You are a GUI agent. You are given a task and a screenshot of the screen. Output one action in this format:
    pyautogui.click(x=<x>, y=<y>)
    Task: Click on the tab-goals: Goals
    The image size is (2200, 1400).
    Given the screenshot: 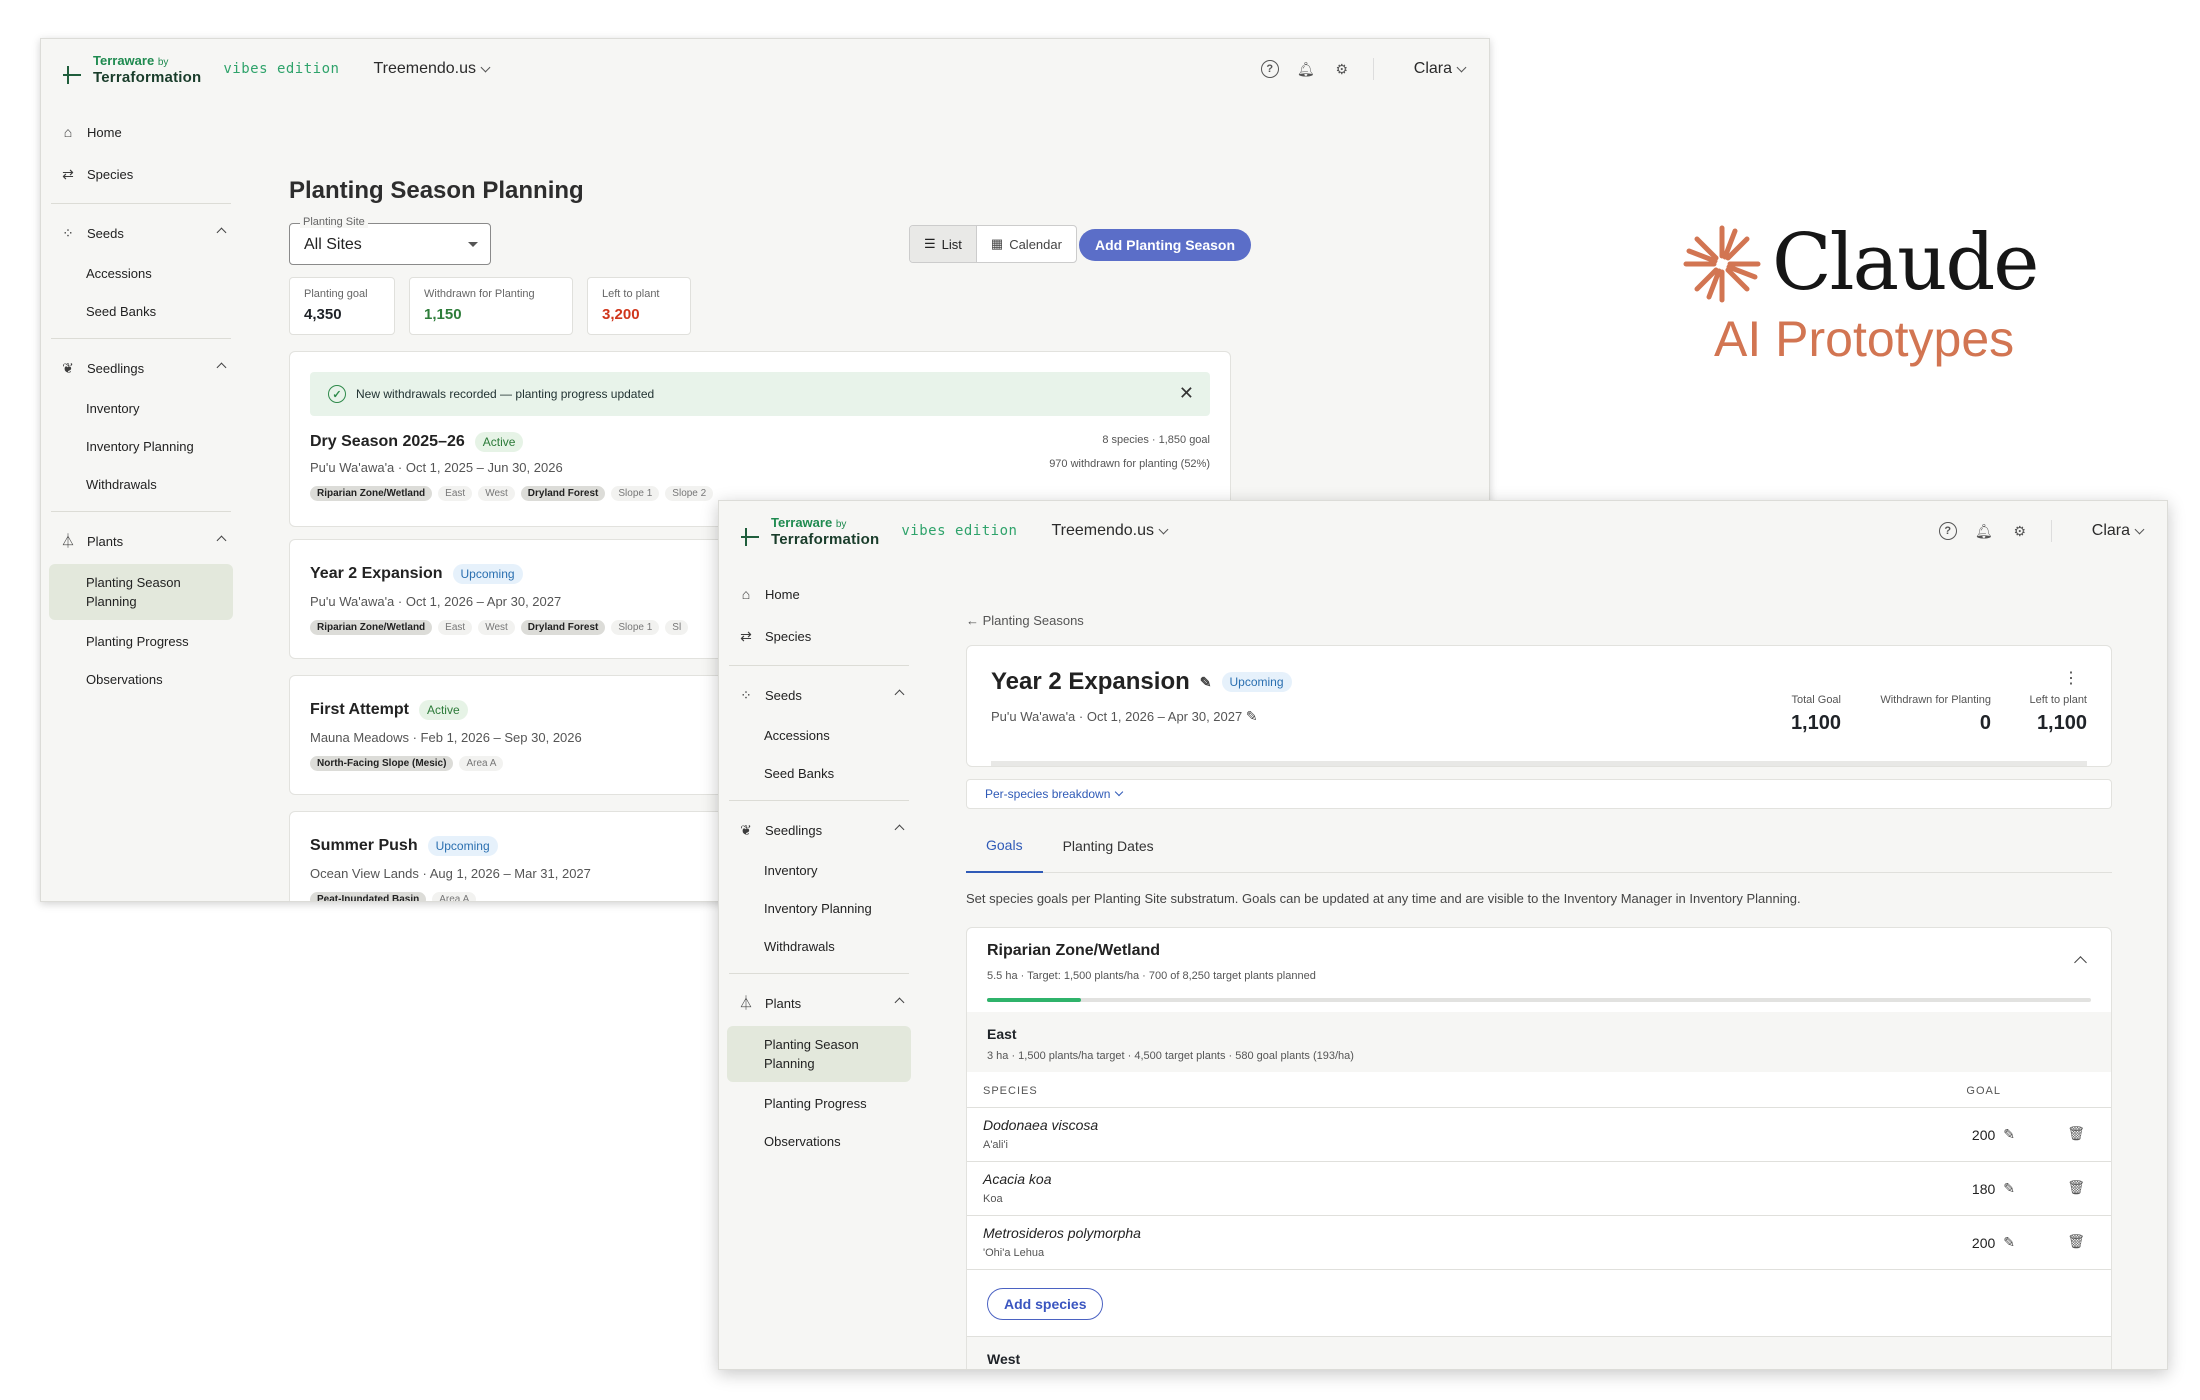 What is the action you would take?
    pyautogui.click(x=1004, y=846)
    